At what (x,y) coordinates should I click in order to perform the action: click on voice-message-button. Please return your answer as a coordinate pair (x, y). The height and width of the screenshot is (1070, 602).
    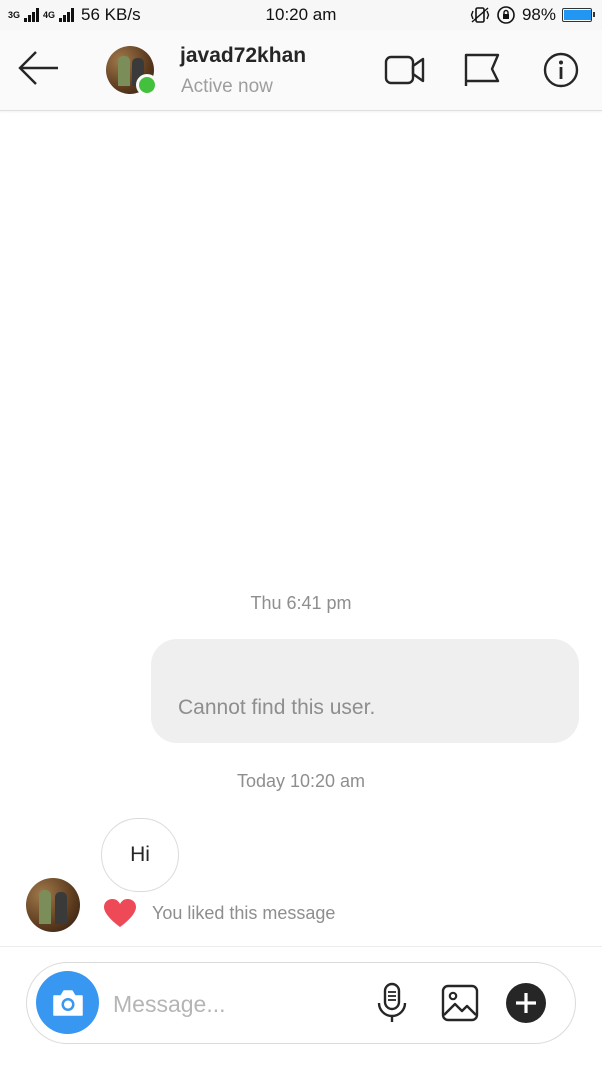
    Looking at the image, I should click on (392, 1003).